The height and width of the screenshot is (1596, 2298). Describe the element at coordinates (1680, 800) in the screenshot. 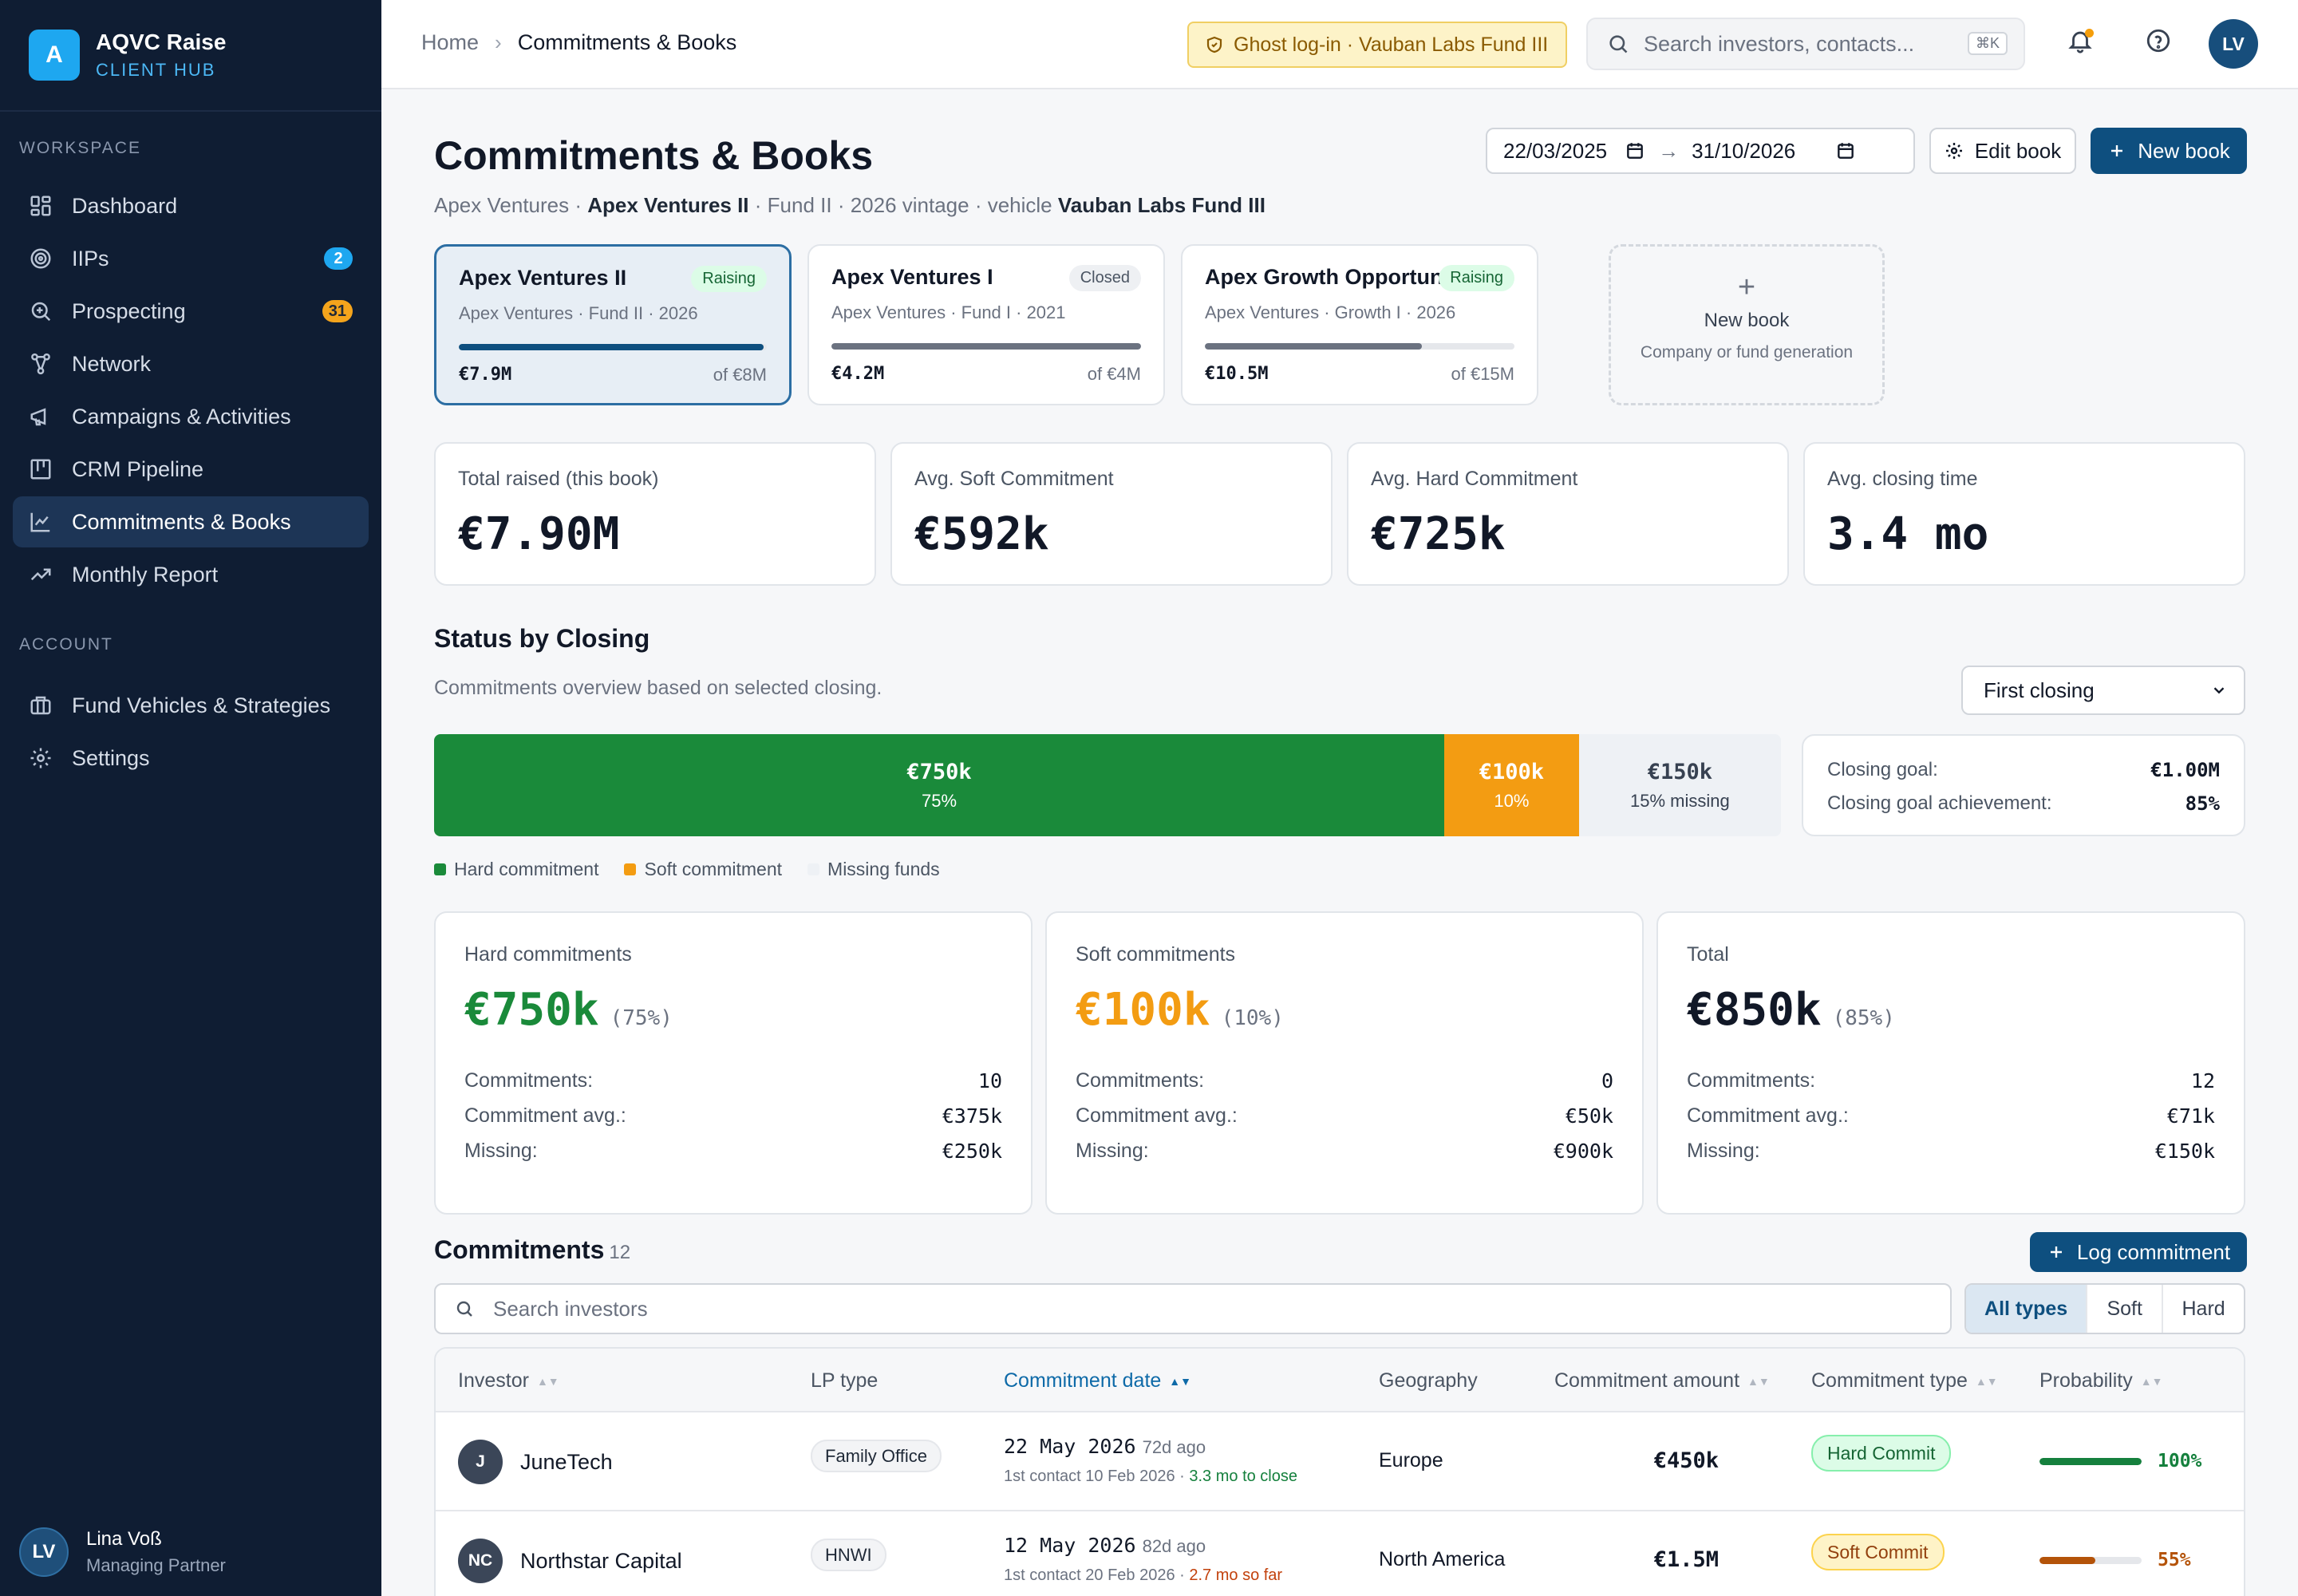

I see `segment-percent: 15% missing` at that location.